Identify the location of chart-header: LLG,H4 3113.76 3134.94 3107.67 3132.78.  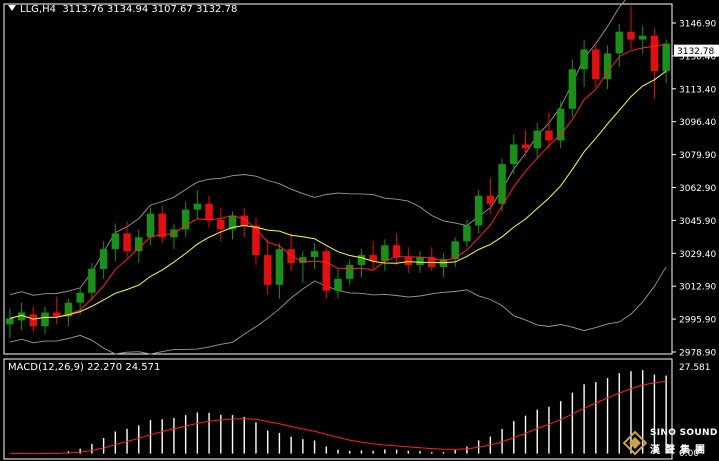
(122, 9).